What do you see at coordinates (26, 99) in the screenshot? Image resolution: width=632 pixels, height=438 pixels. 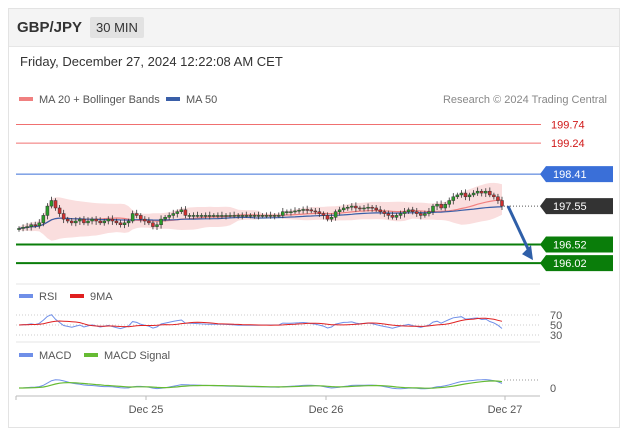 I see `ma20-legend-swatch` at bounding box center [26, 99].